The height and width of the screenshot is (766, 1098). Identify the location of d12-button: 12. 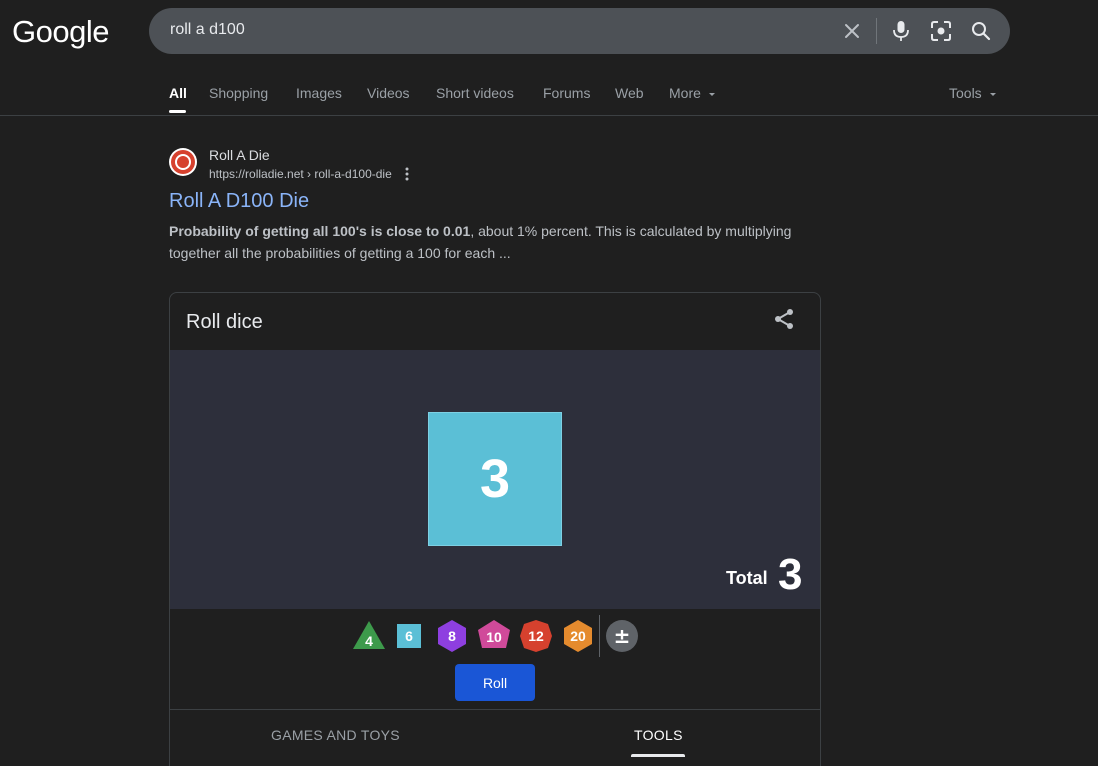
(536, 636).